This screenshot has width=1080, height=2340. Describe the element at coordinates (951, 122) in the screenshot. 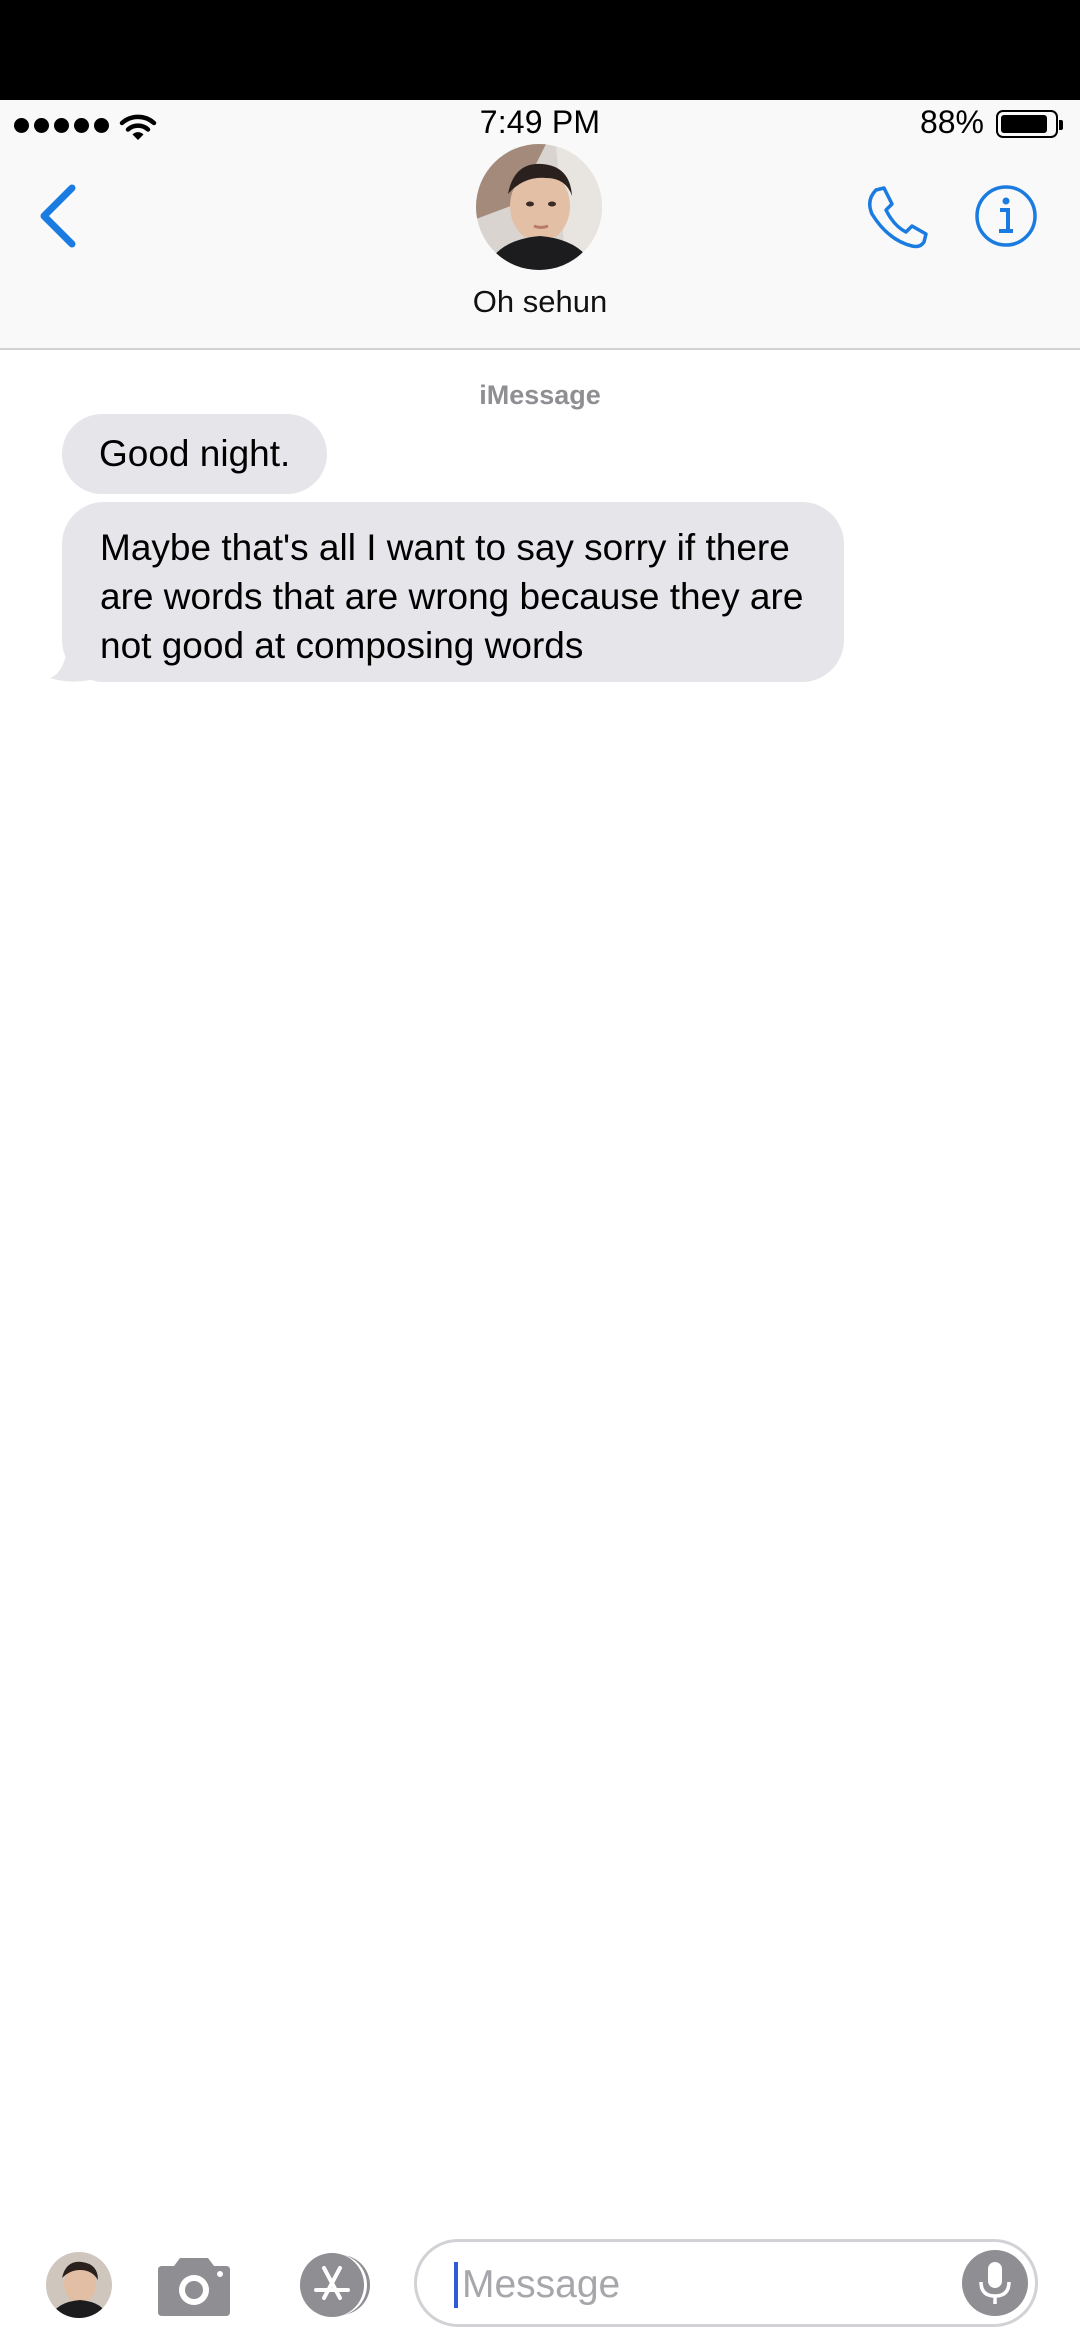

I see `battery-percentage: 88%` at that location.